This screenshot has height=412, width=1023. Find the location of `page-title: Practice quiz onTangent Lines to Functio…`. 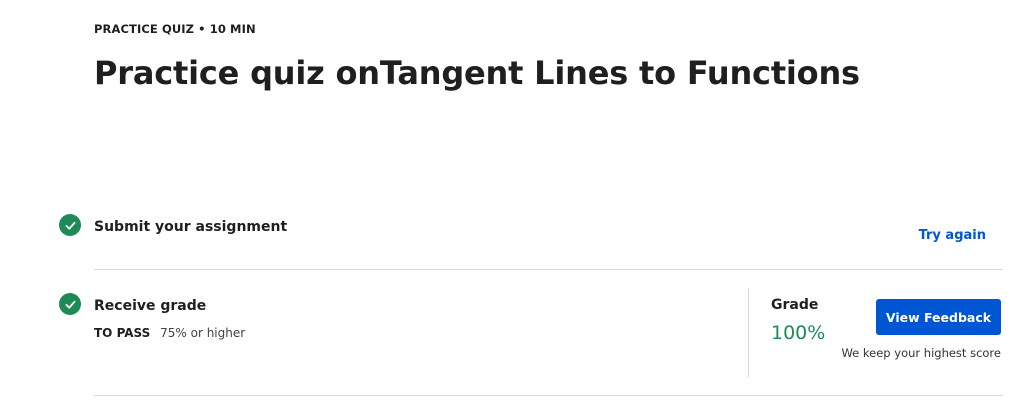

page-title: Practice quiz onTangent Lines to Functio… is located at coordinates (477, 73).